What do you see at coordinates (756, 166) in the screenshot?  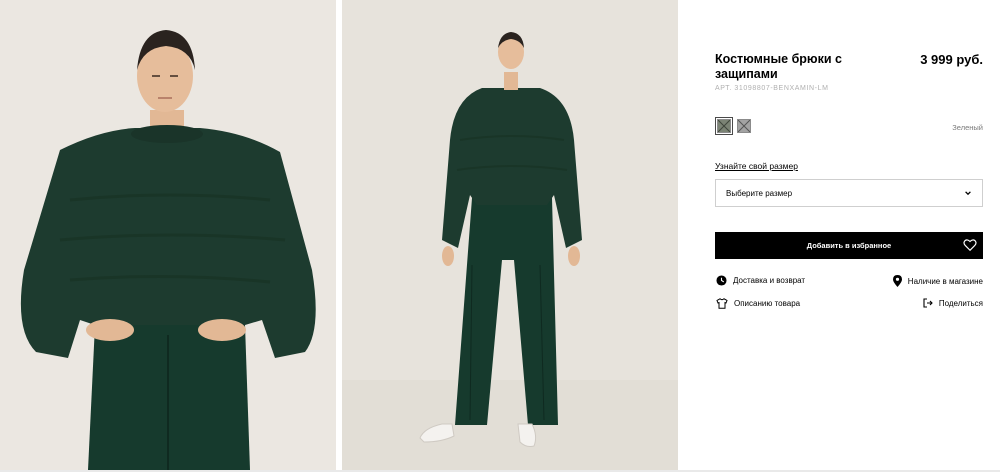 I see `size-guide-link: Узнайте свой размер` at bounding box center [756, 166].